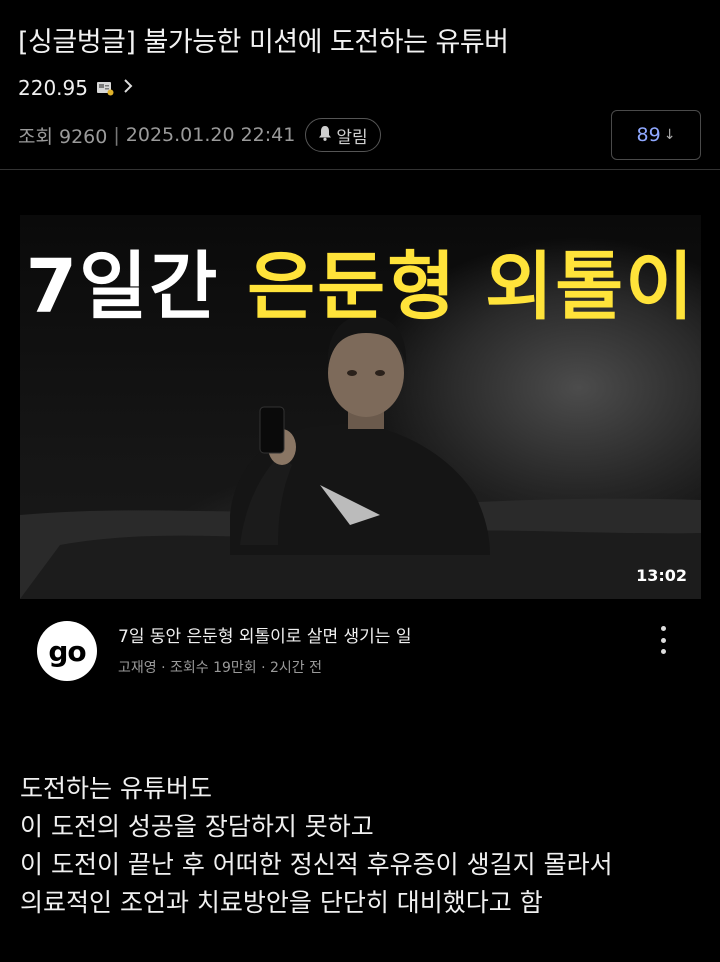 This screenshot has height=962, width=720. What do you see at coordinates (471, 287) in the screenshot?
I see `headline-yellow: 은둔형 외톨이` at bounding box center [471, 287].